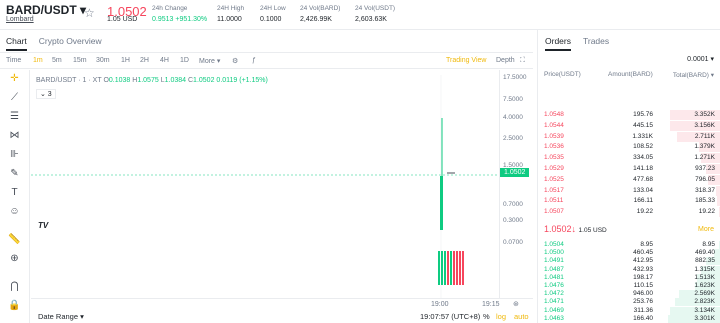 The image size is (720, 323). Describe the element at coordinates (704, 294) in the screenshot. I see `order-total: 2.569K` at that location.